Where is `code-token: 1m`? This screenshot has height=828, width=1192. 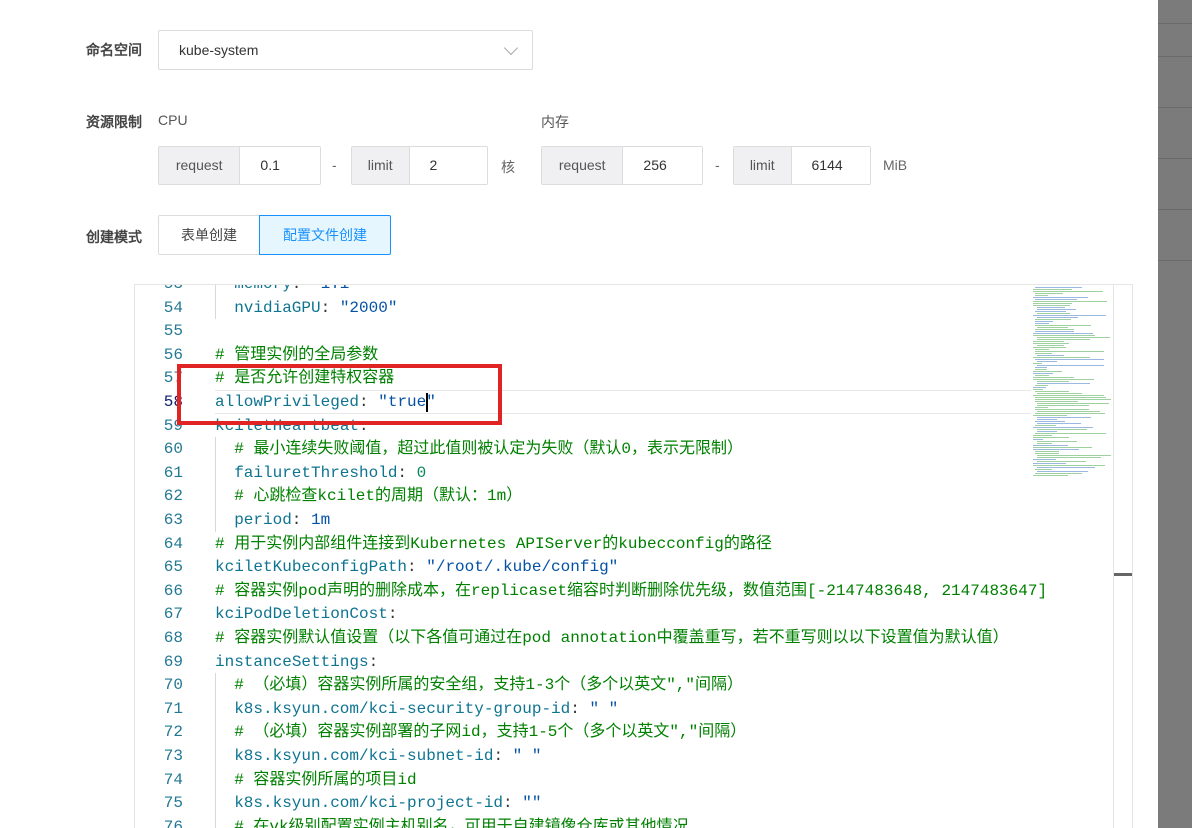
code-token: 1m is located at coordinates (321, 520).